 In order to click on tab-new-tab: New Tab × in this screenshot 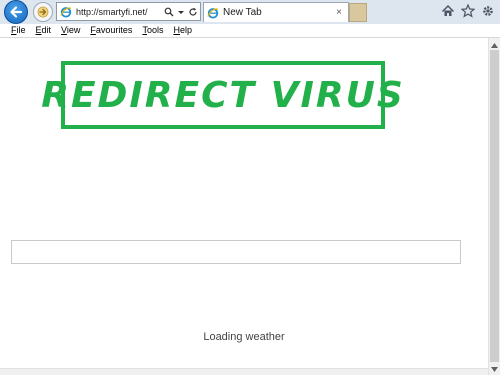, I will do `click(276, 12)`.